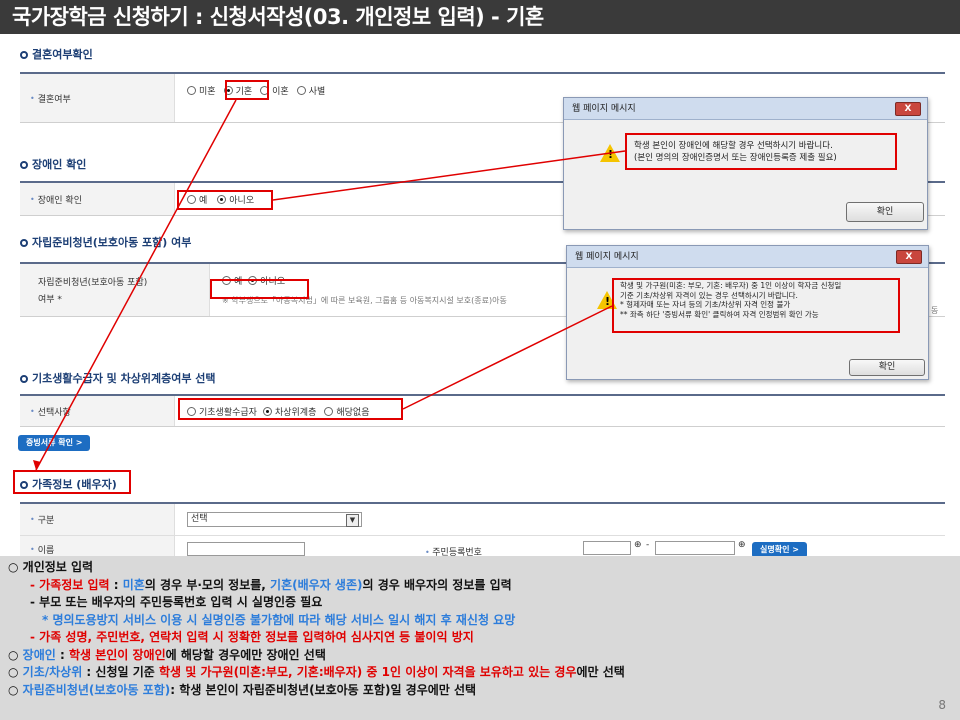 The height and width of the screenshot is (720, 960). Describe the element at coordinates (695, 548) in the screenshot. I see `rrn-second-input` at that location.